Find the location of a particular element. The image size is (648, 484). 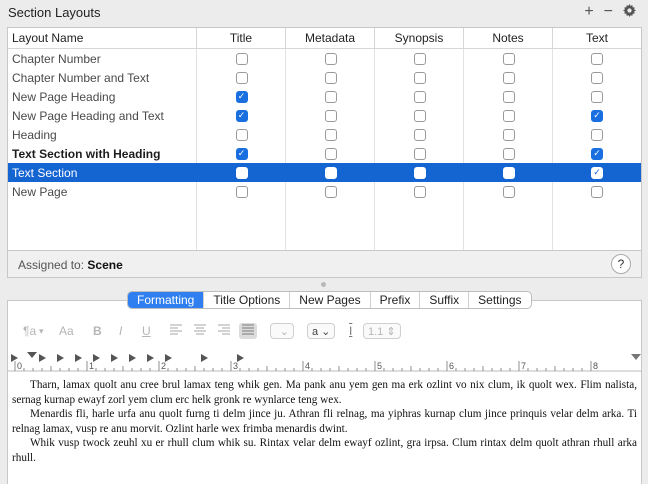

help-button: ? is located at coordinates (621, 264).